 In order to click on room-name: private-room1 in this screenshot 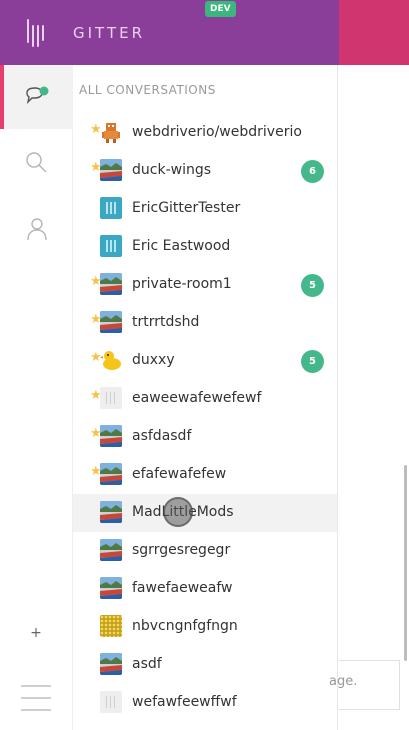, I will do `click(182, 284)`.